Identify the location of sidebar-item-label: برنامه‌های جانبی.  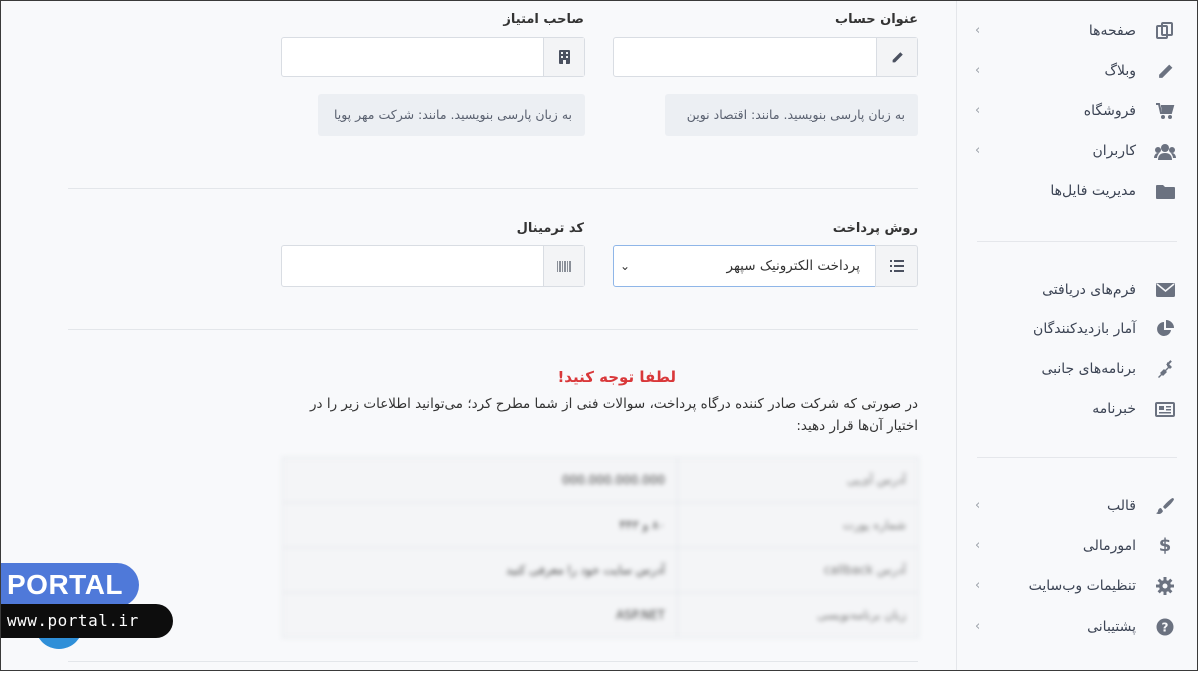
(1088, 369).